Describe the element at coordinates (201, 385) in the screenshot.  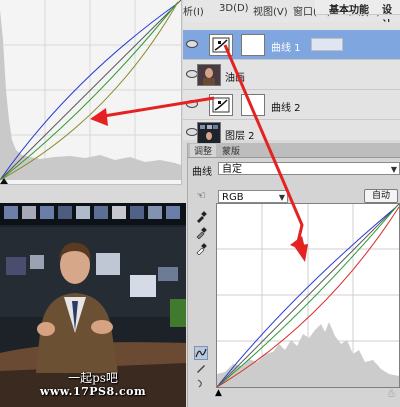
I see `smooth-icon` at that location.